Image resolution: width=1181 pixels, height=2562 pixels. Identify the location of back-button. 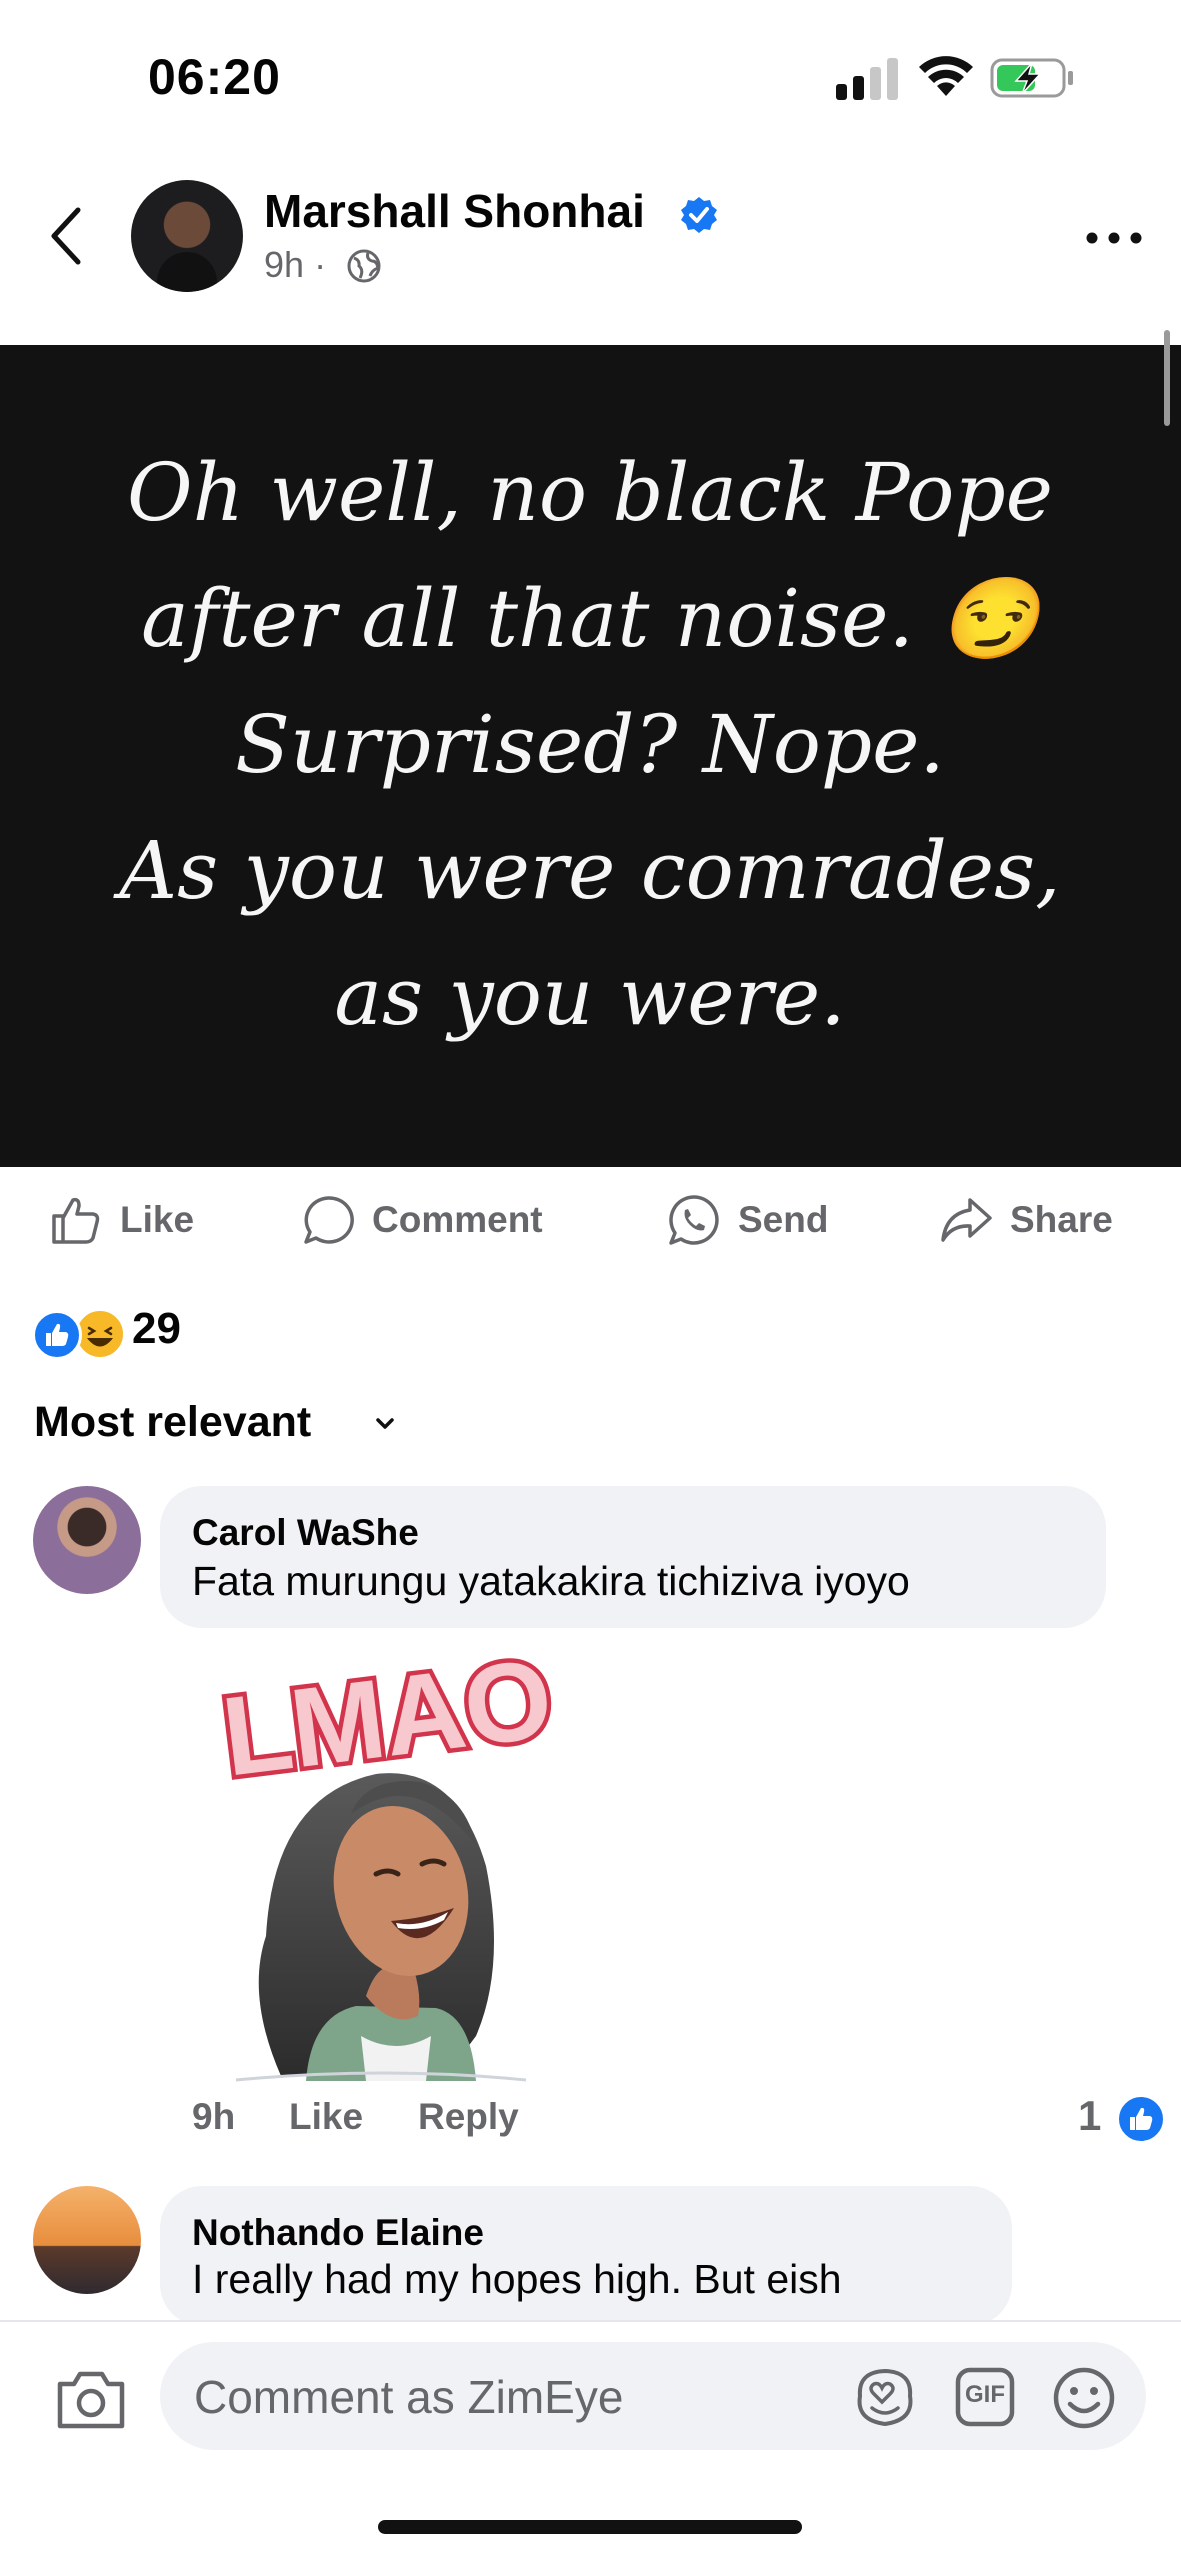
(65, 236).